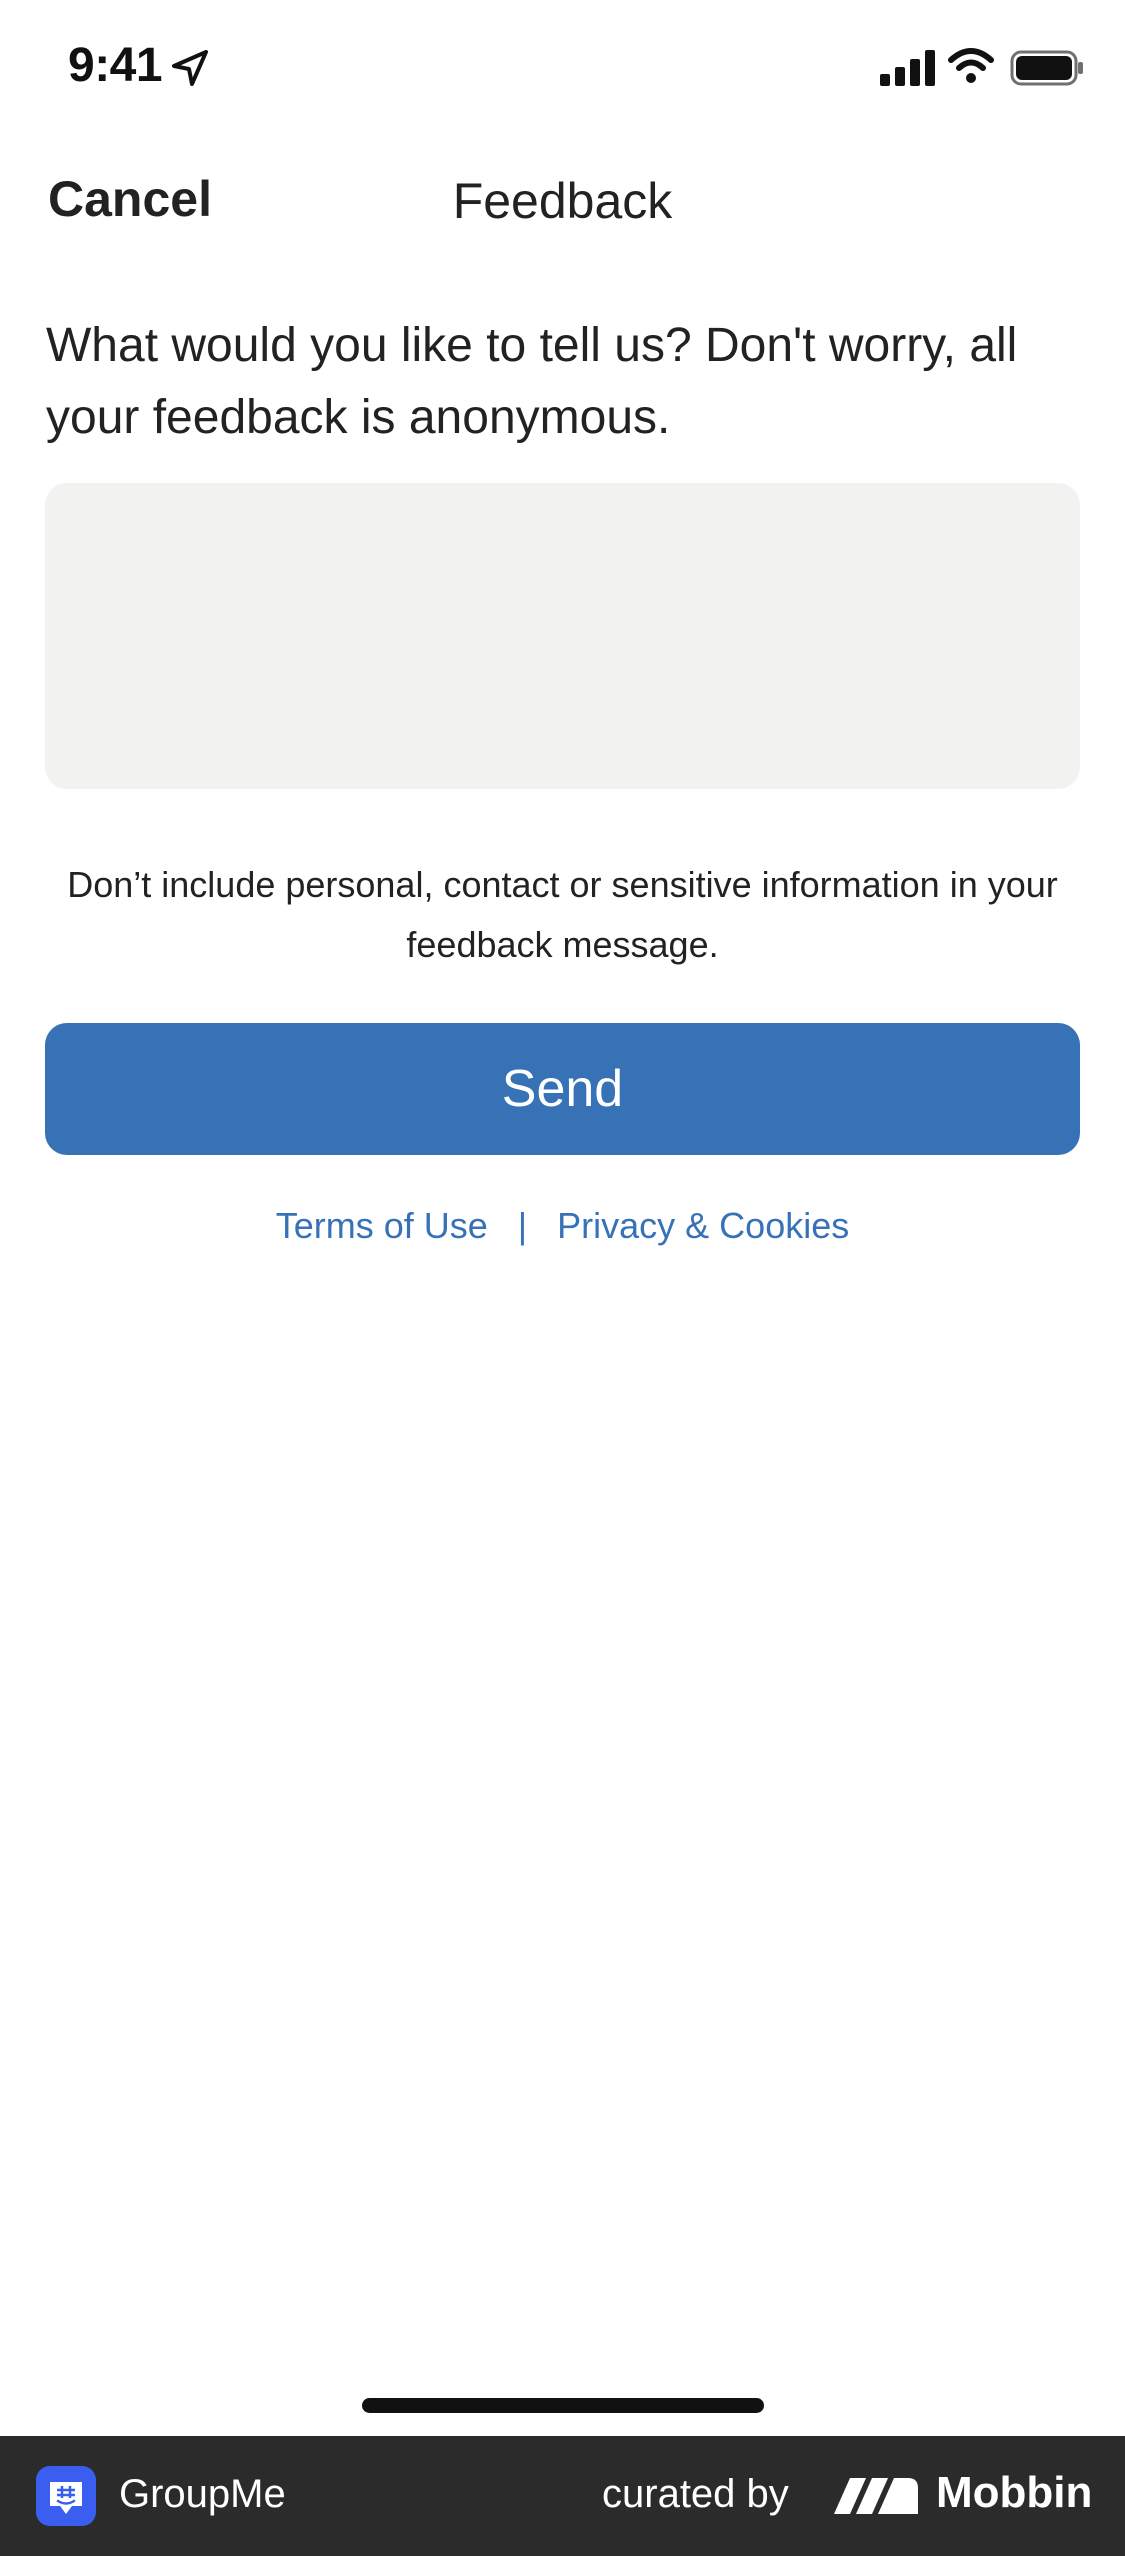  I want to click on wifi-icon, so click(971, 65).